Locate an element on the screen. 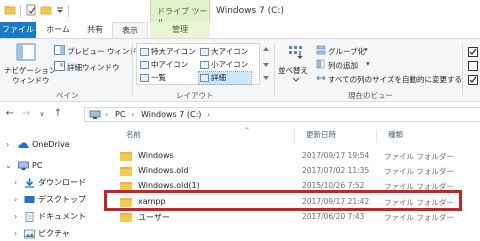 The height and width of the screenshot is (241, 480). chevron-down-icon is located at coordinates (296, 79).